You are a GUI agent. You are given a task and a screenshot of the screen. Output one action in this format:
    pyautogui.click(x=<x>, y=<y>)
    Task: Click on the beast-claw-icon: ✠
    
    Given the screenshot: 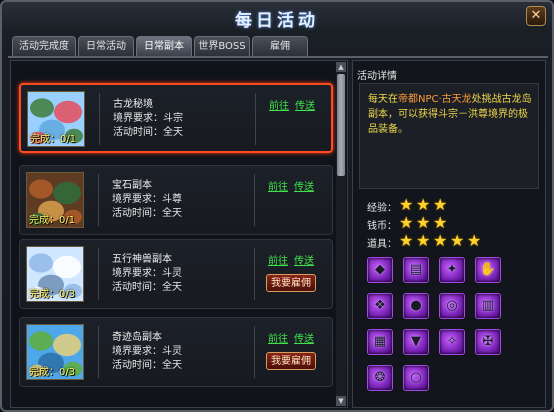 What is the action you would take?
    pyautogui.click(x=488, y=342)
    